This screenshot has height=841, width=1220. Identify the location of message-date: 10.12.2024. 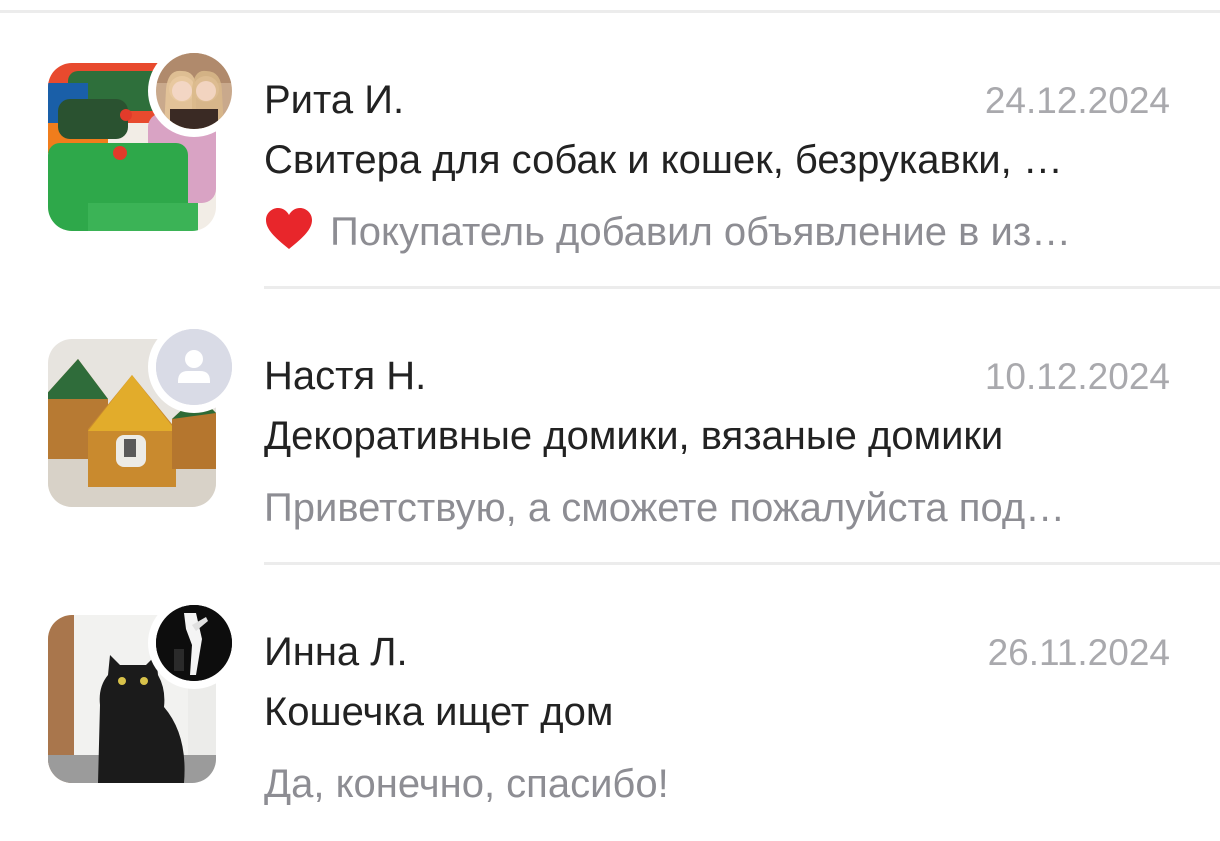
(1077, 376).